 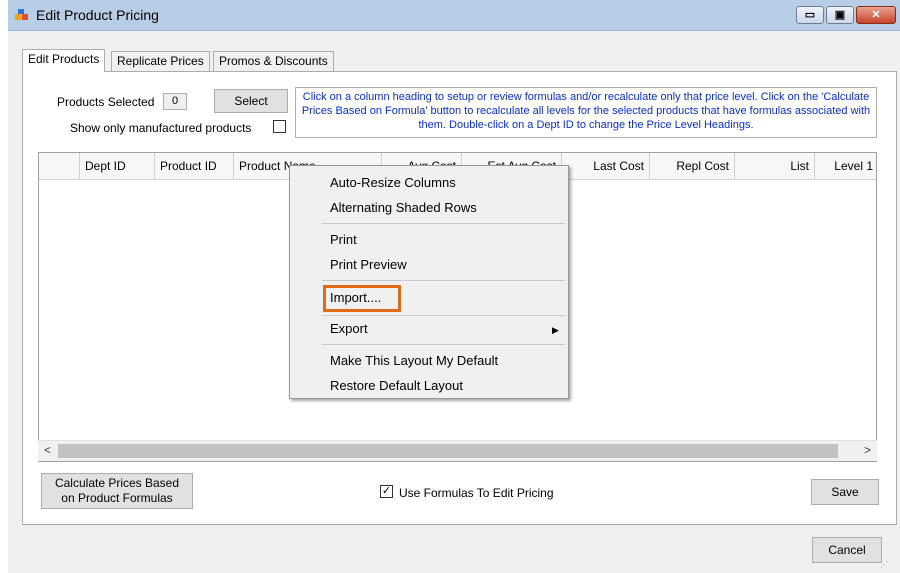 What do you see at coordinates (867, 450) in the screenshot?
I see `scroll-right-icon: >` at bounding box center [867, 450].